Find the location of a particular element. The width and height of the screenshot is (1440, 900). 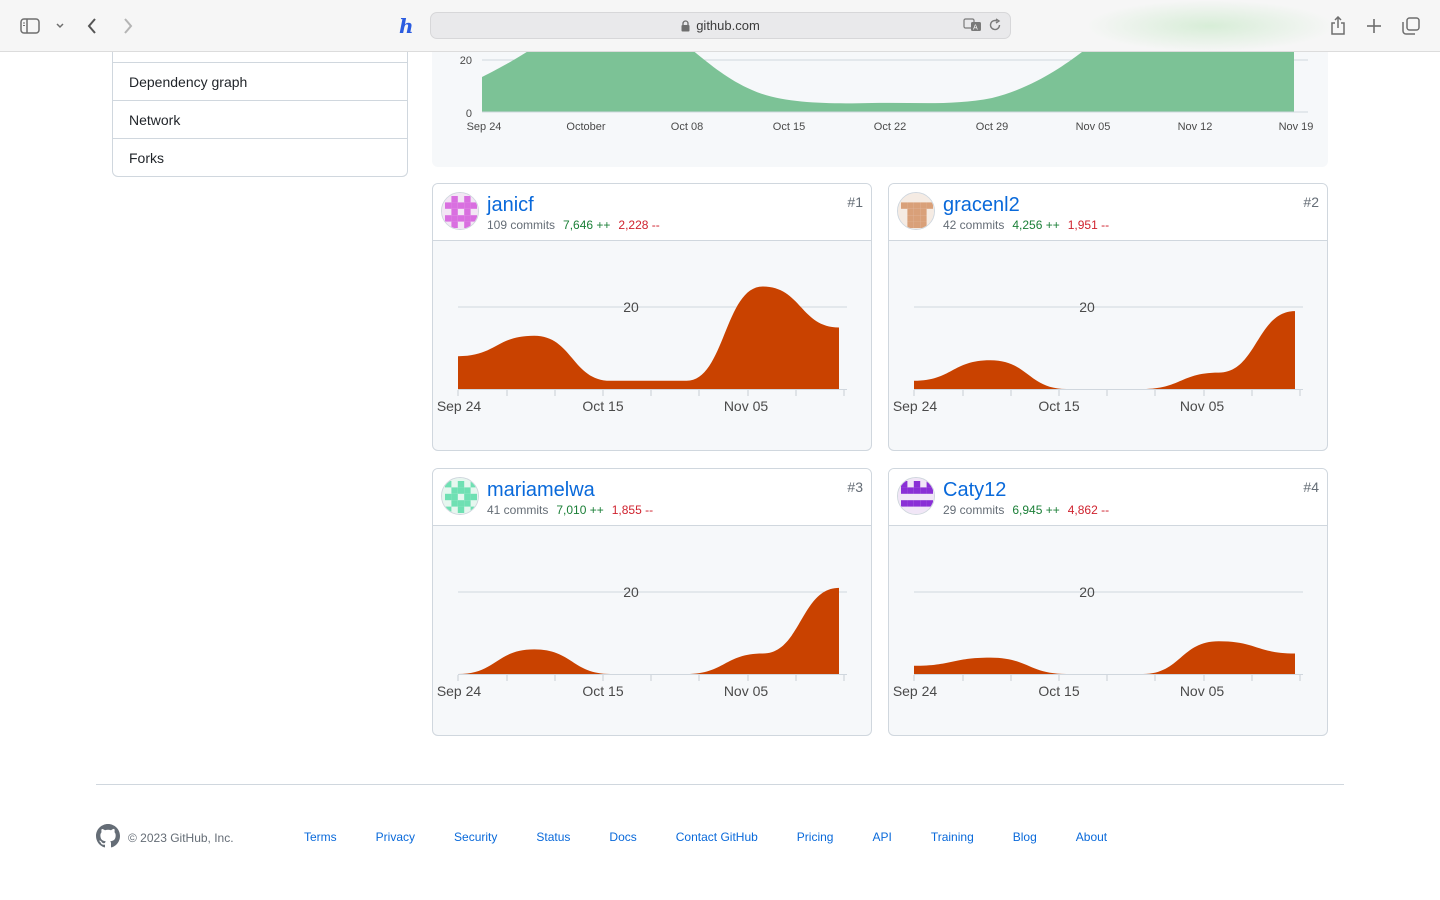

tab-overview-icon is located at coordinates (1411, 26).